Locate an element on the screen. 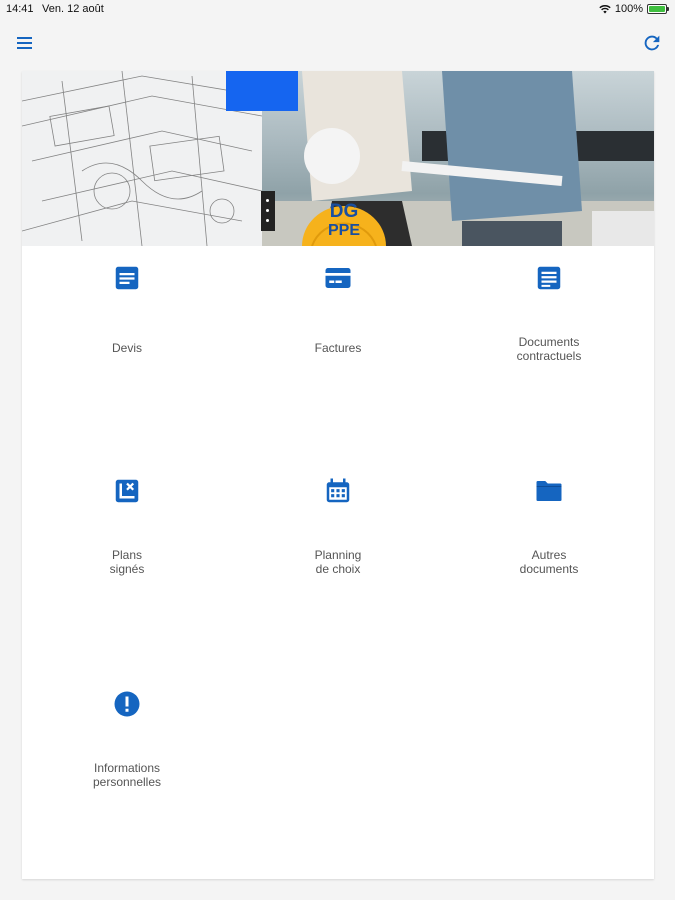 The image size is (675, 900). folder-icon is located at coordinates (549, 491).